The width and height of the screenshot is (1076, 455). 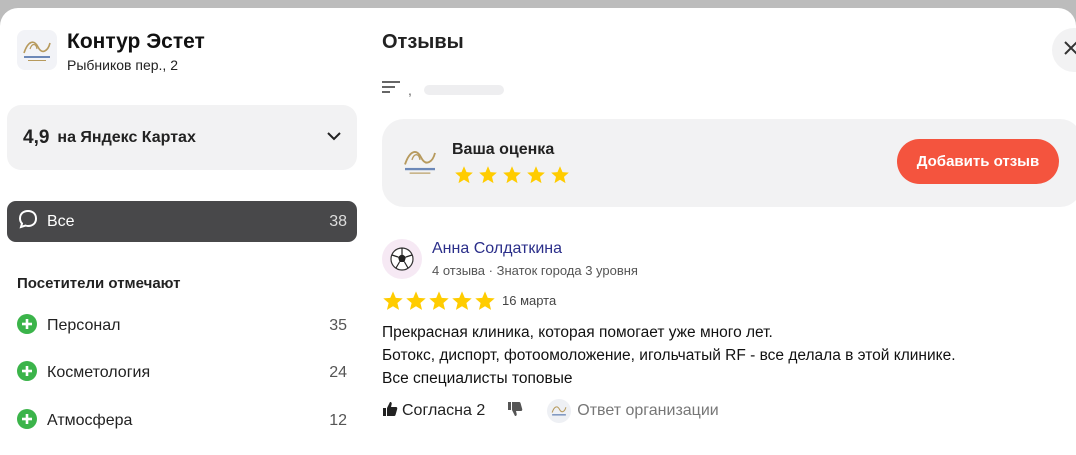 I want to click on visitors-title: Посетители отмечают, so click(x=99, y=283).